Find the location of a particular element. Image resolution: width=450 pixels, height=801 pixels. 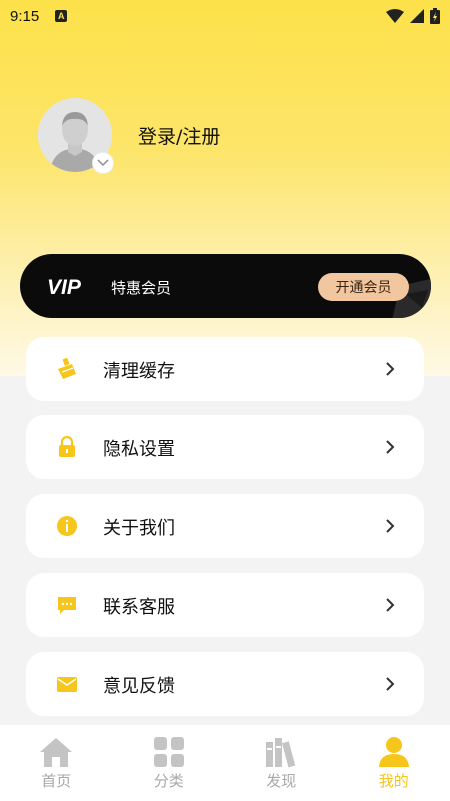

open-vip-button: 开通会员 is located at coordinates (363, 287).